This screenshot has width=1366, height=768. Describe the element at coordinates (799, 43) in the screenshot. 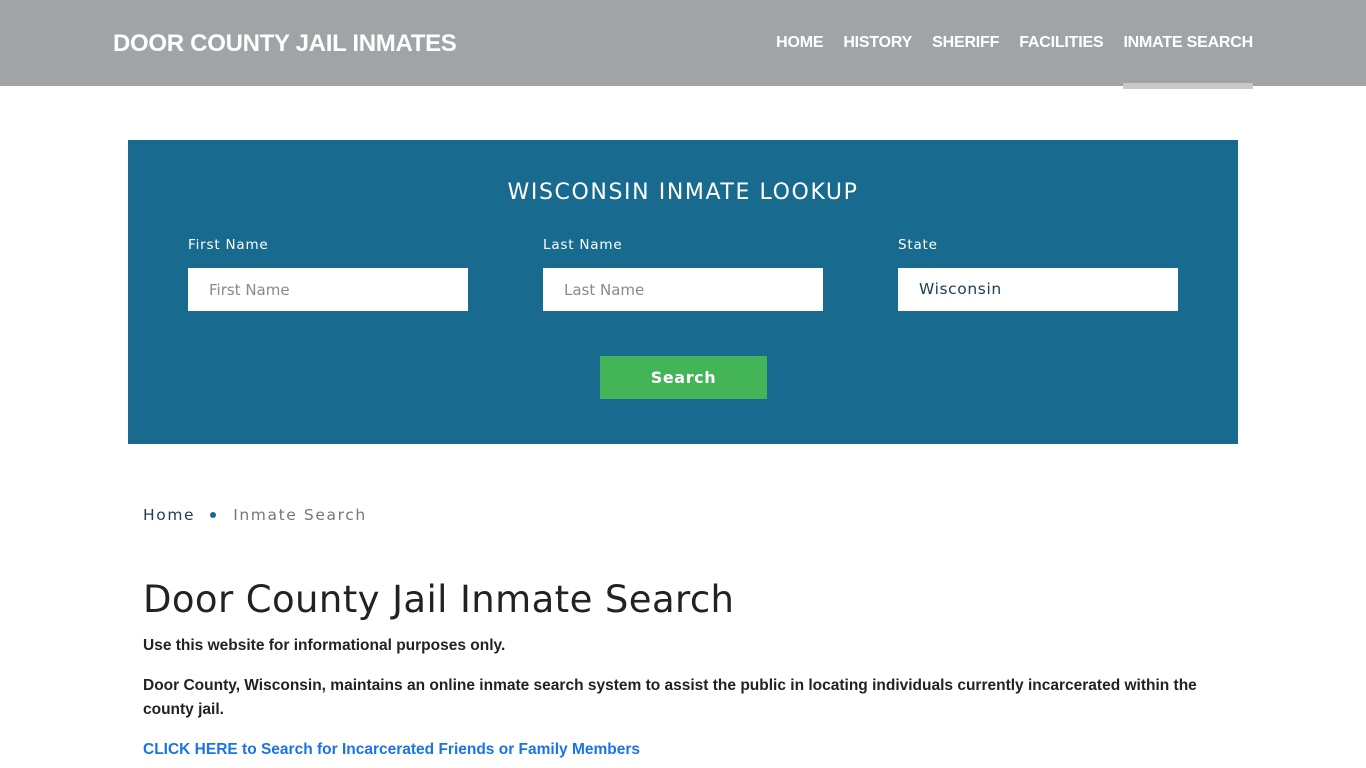

I see `nav-home: HOME` at that location.